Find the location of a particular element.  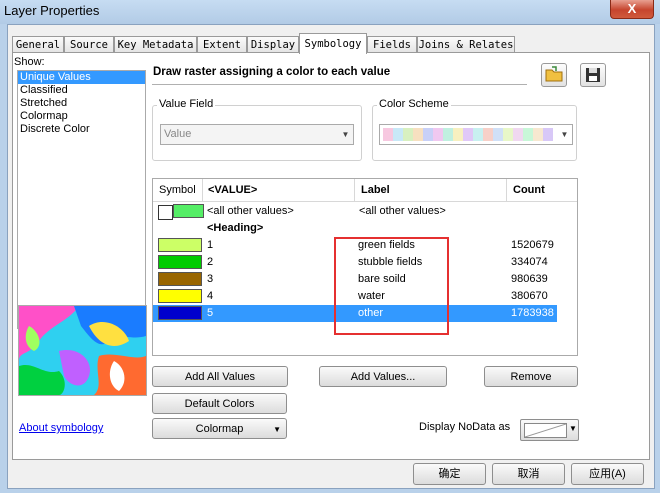

header-count: Count is located at coordinates (529, 190).